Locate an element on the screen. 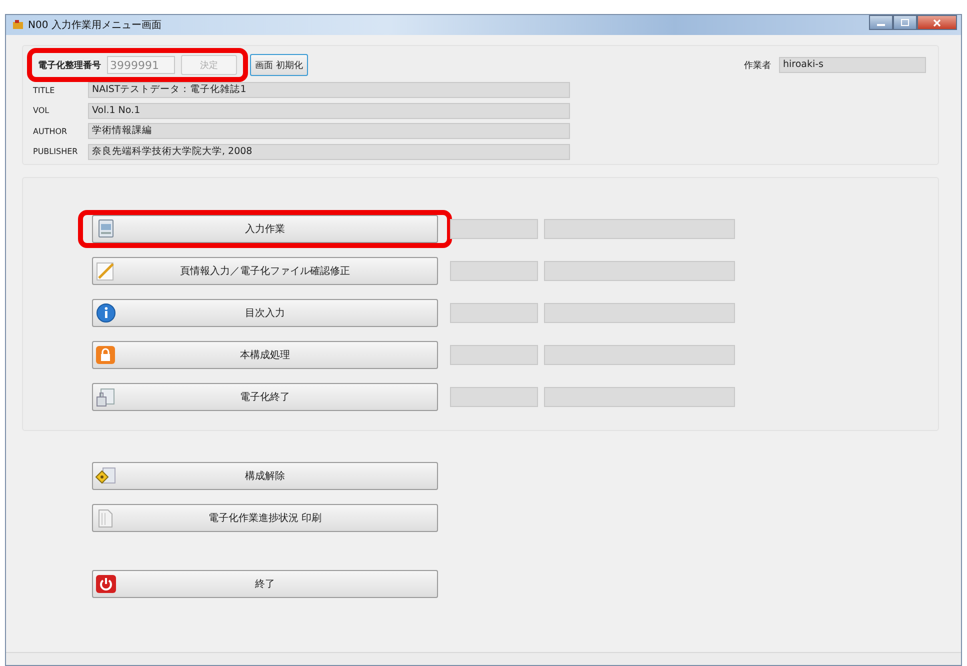 The image size is (967, 666). info-icon is located at coordinates (106, 313).